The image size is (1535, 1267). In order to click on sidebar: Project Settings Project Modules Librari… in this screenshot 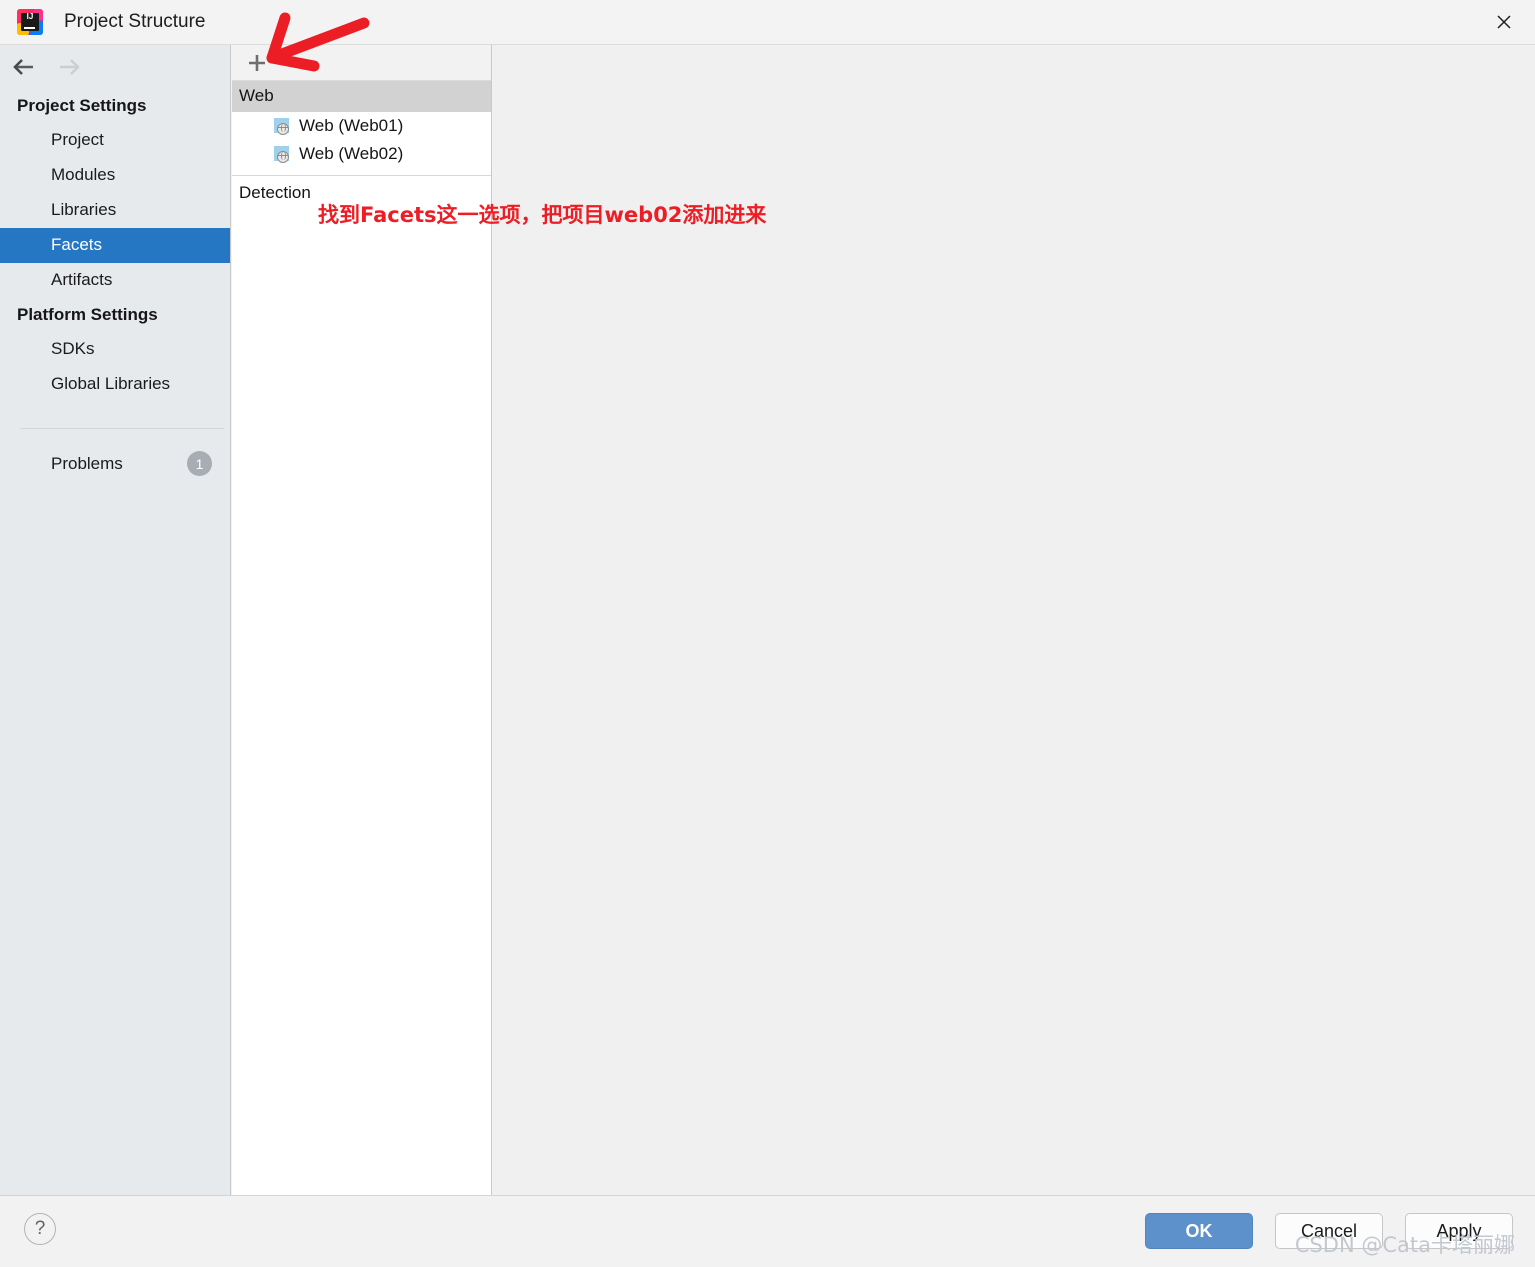, I will do `click(115, 620)`.